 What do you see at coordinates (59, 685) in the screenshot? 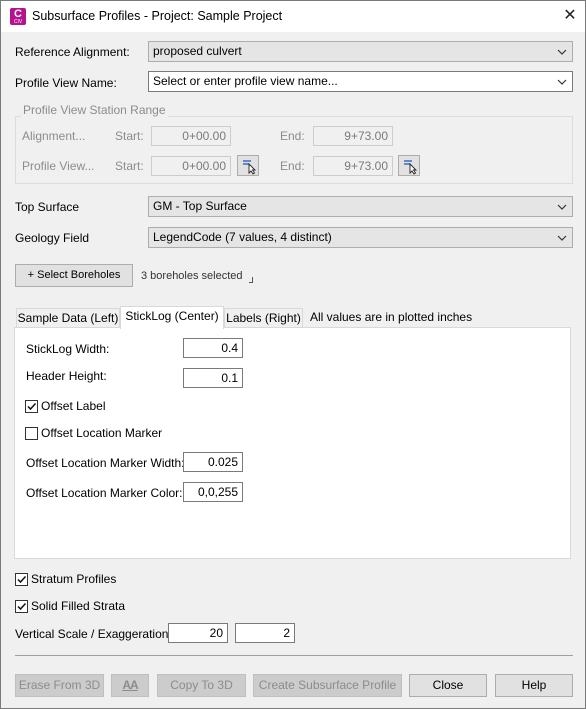
I see `erase-from-3d-button: Erase From 3D` at bounding box center [59, 685].